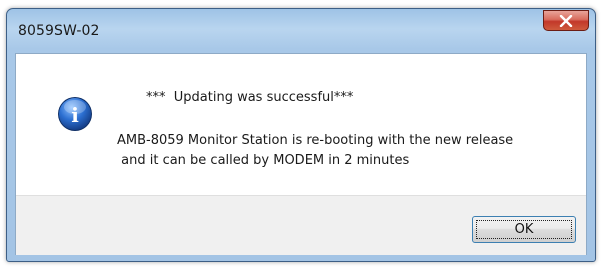  I want to click on headline-text: *** Updating was successful***, so click(250, 97).